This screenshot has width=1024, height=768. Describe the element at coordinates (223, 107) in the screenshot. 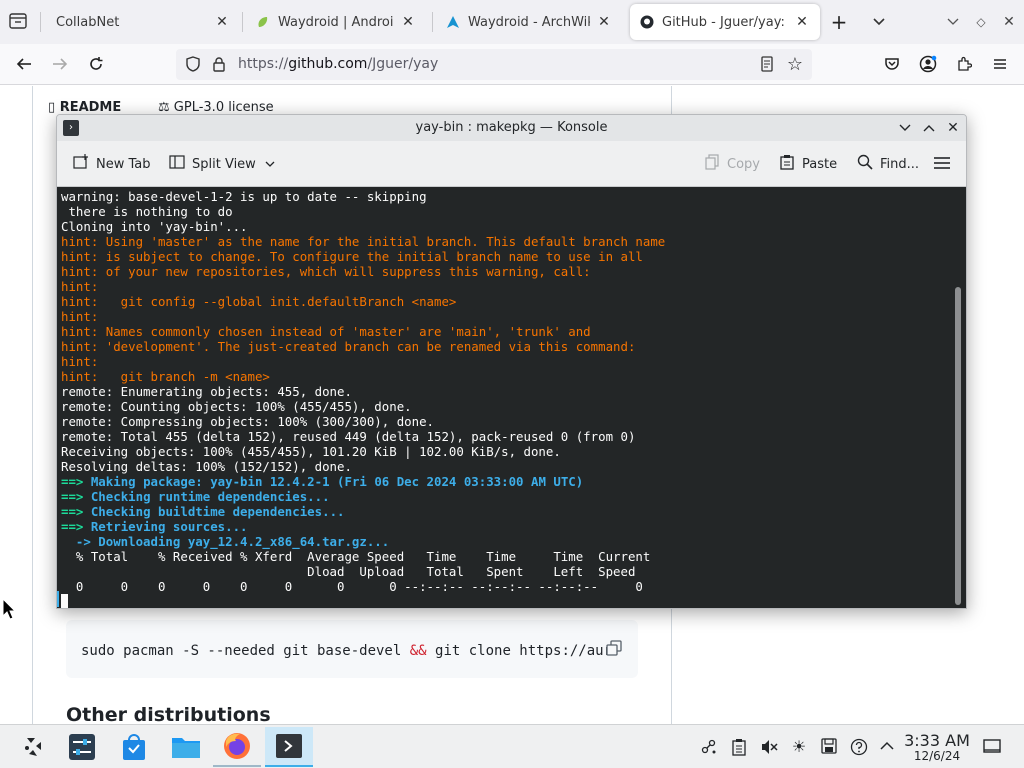

I see `license-label: GPL-3.0 license` at that location.